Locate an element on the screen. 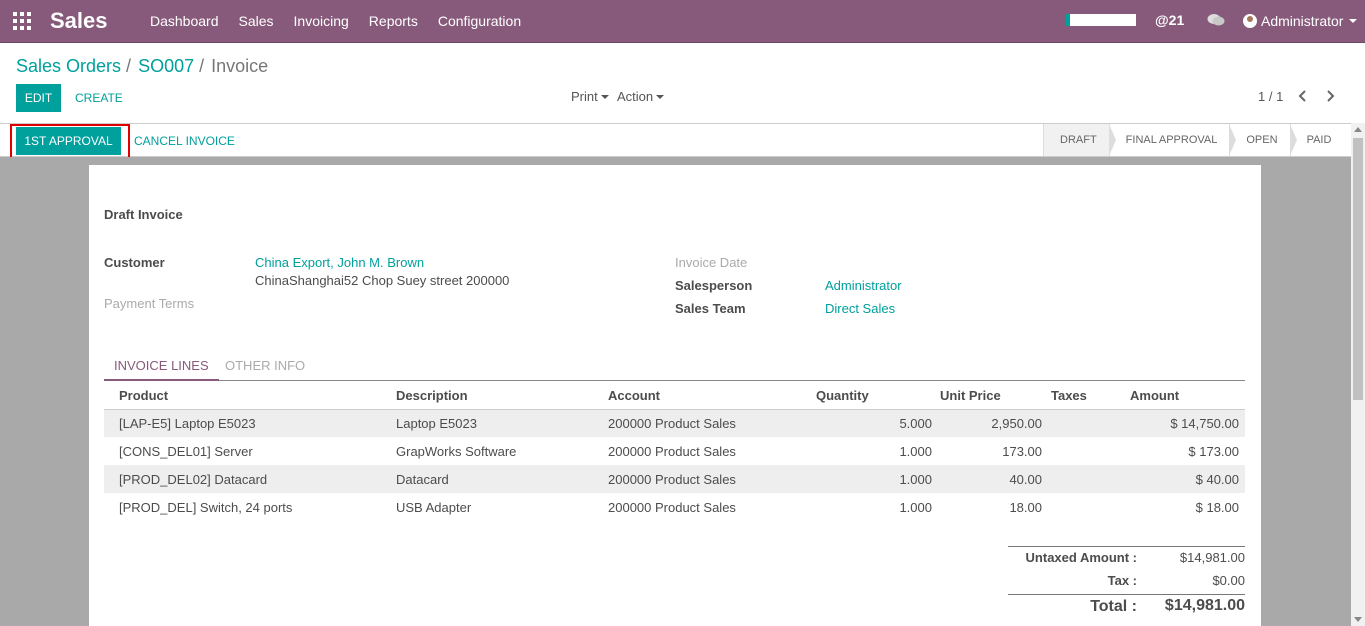 This screenshot has height=626, width=1365. customer-address: ChinaShanghai52 Chop Suey street 200000 is located at coordinates (382, 280).